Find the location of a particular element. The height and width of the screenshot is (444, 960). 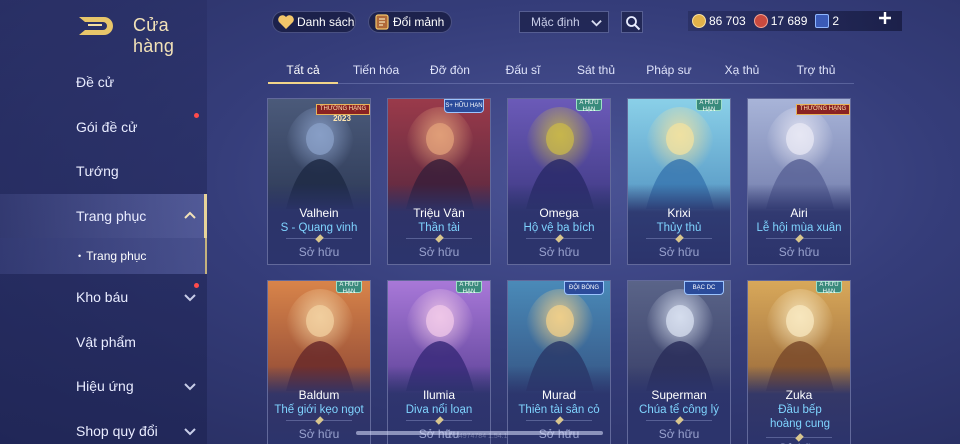

skin-name: Chúa tể công lý is located at coordinates (679, 410).